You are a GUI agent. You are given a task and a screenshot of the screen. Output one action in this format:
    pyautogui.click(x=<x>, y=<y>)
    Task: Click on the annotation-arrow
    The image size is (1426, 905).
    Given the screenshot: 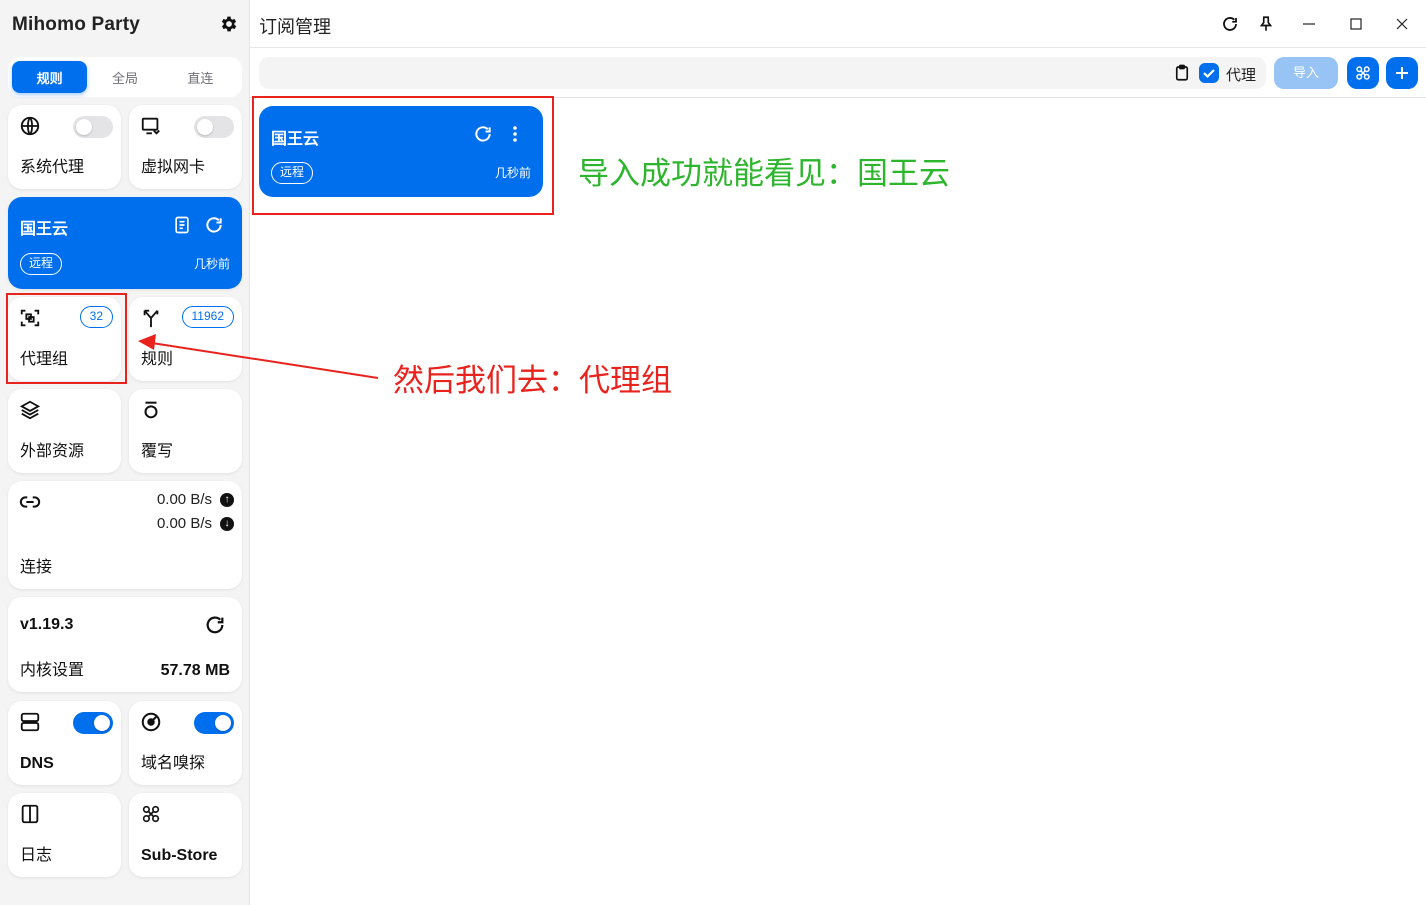 What is the action you would take?
    pyautogui.click(x=258, y=356)
    